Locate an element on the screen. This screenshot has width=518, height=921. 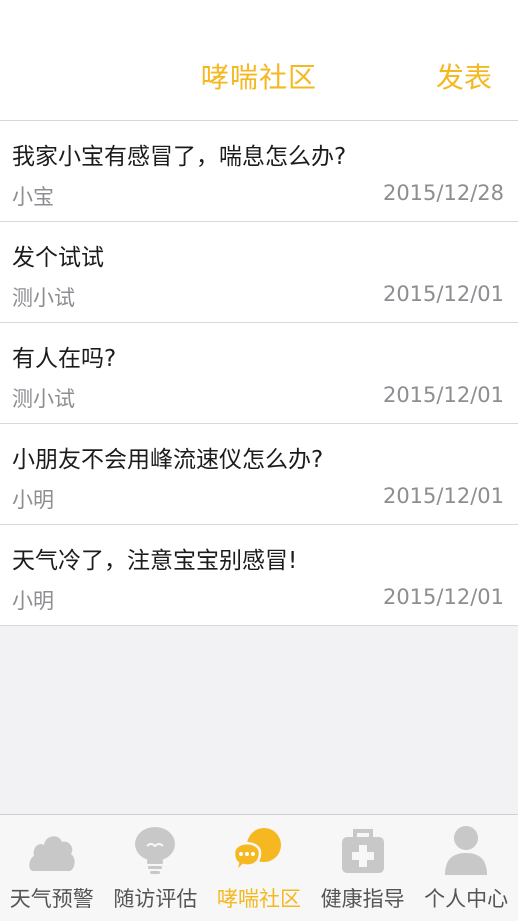
post-title: 小朋友不会用峰流速仪怎么办? is located at coordinates (168, 460).